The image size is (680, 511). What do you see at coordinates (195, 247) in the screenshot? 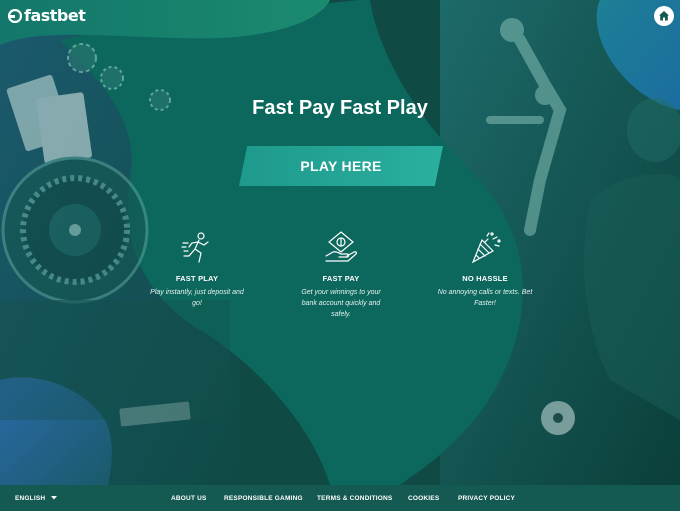
I see `runner-icon` at bounding box center [195, 247].